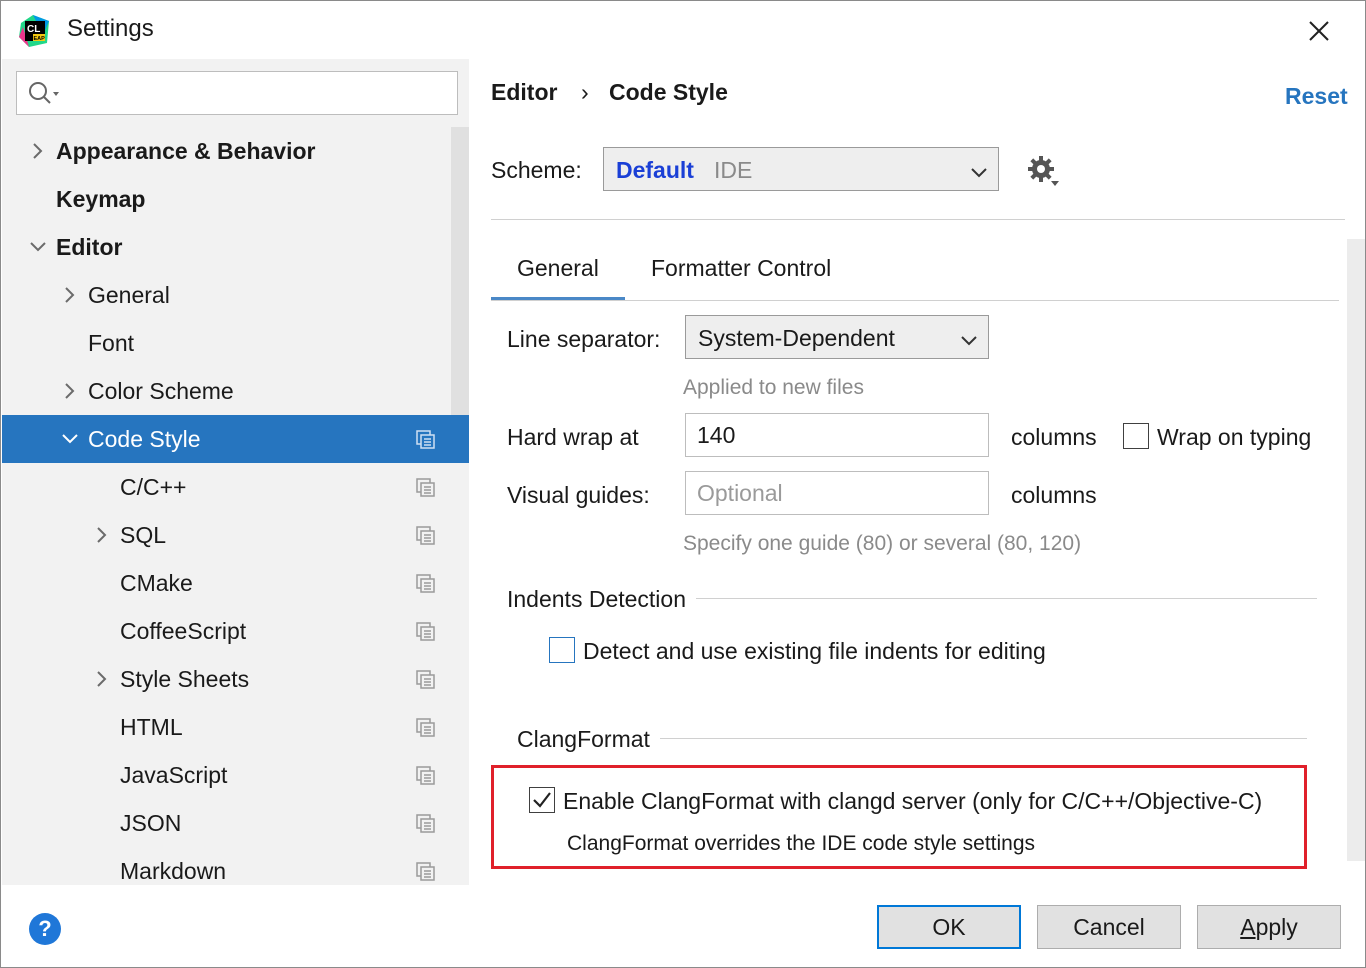 Image resolution: width=1366 pixels, height=968 pixels. I want to click on line-separator-dropdown: System-Dependent, so click(837, 337).